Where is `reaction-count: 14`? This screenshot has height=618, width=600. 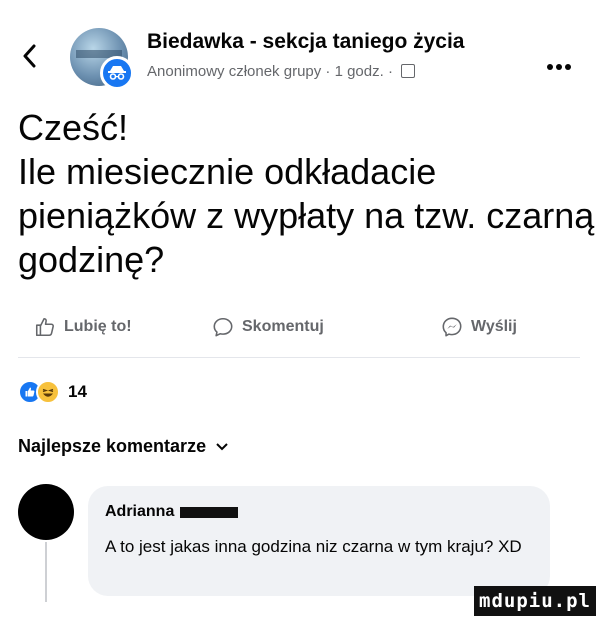
reaction-count: 14 is located at coordinates (77, 391).